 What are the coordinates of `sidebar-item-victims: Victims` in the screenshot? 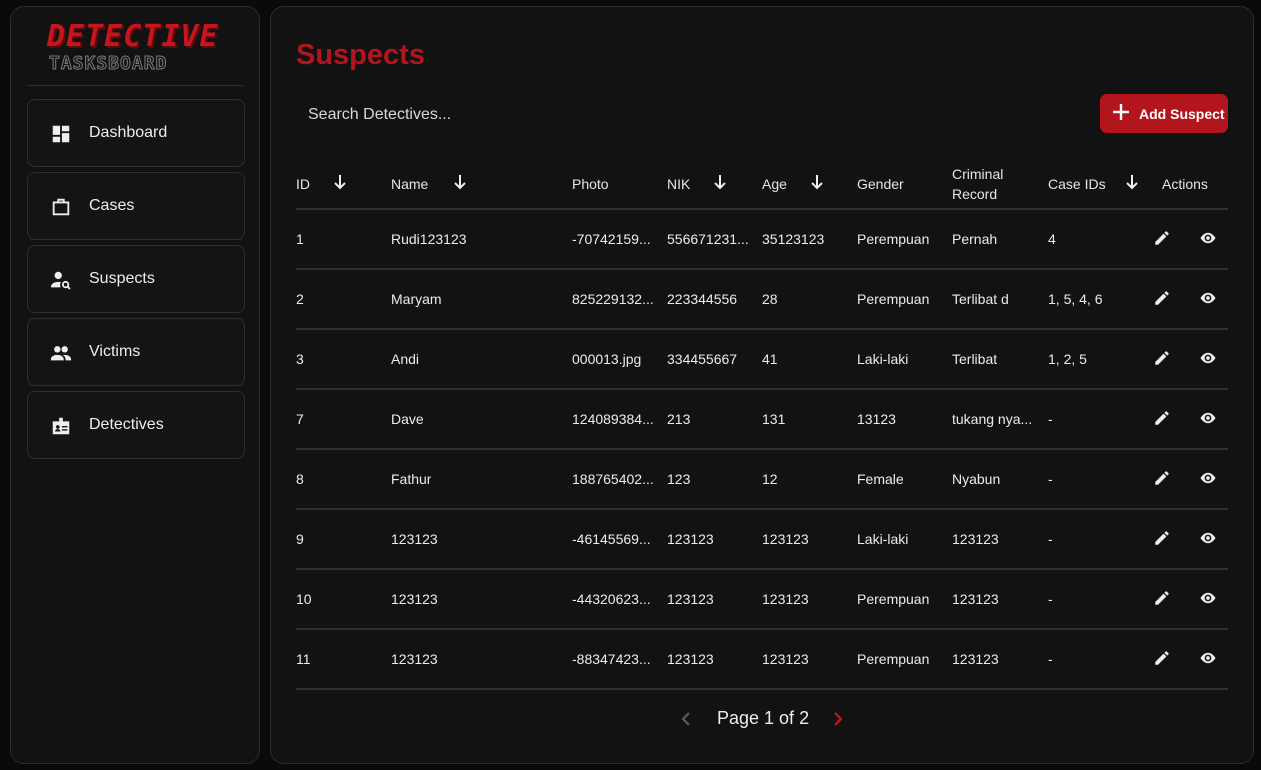 It's located at (136, 352).